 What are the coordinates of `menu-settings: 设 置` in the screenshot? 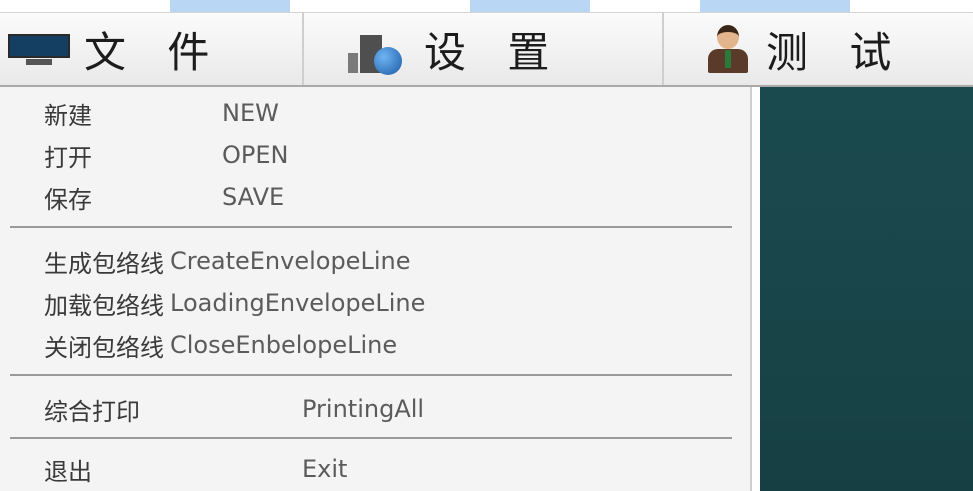 It's located at (484, 49).